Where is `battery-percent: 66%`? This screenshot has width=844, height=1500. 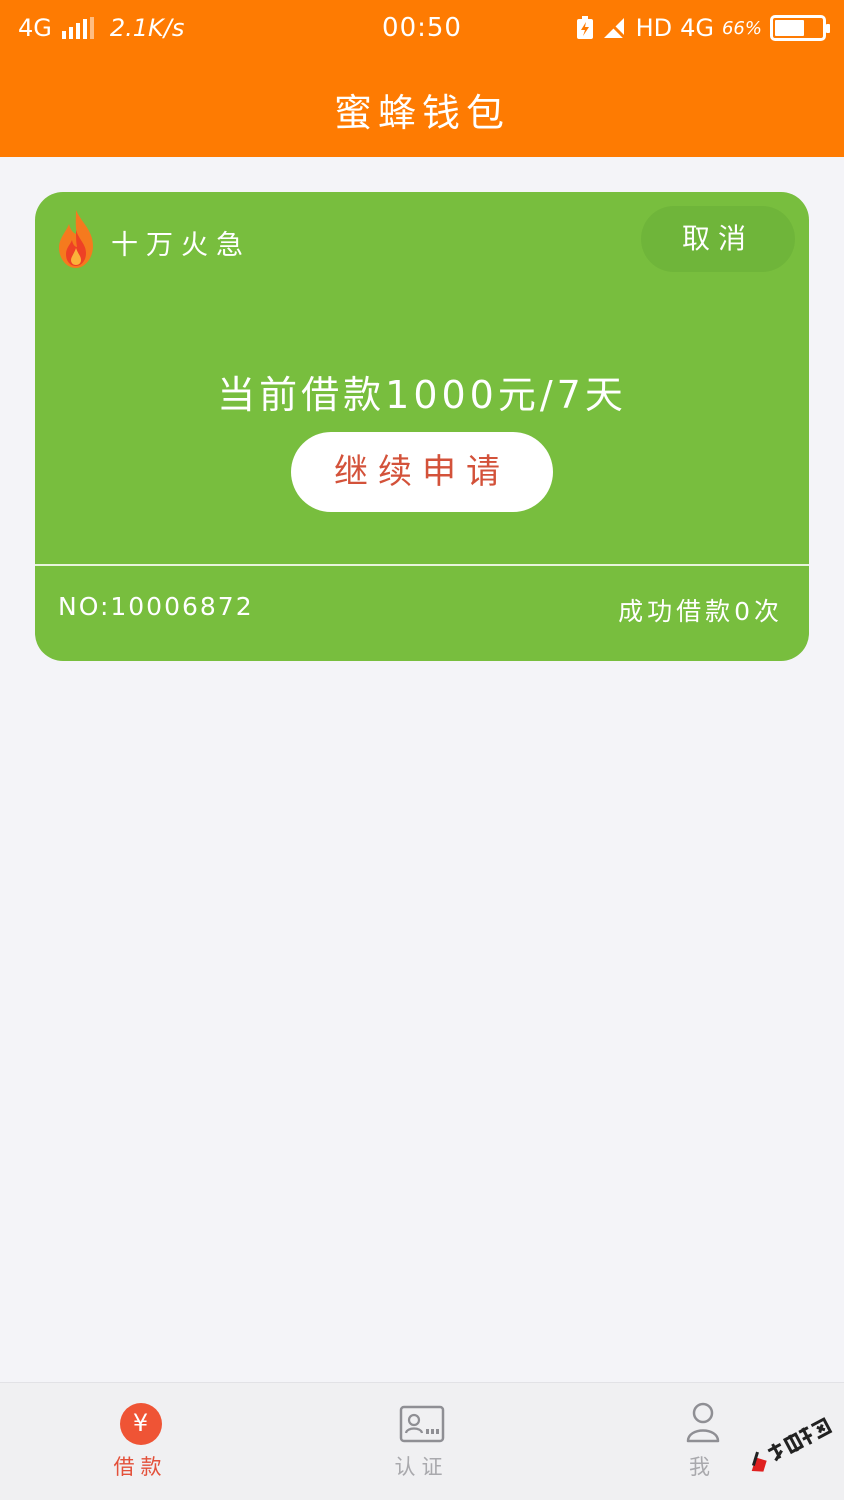 battery-percent: 66% is located at coordinates (741, 28).